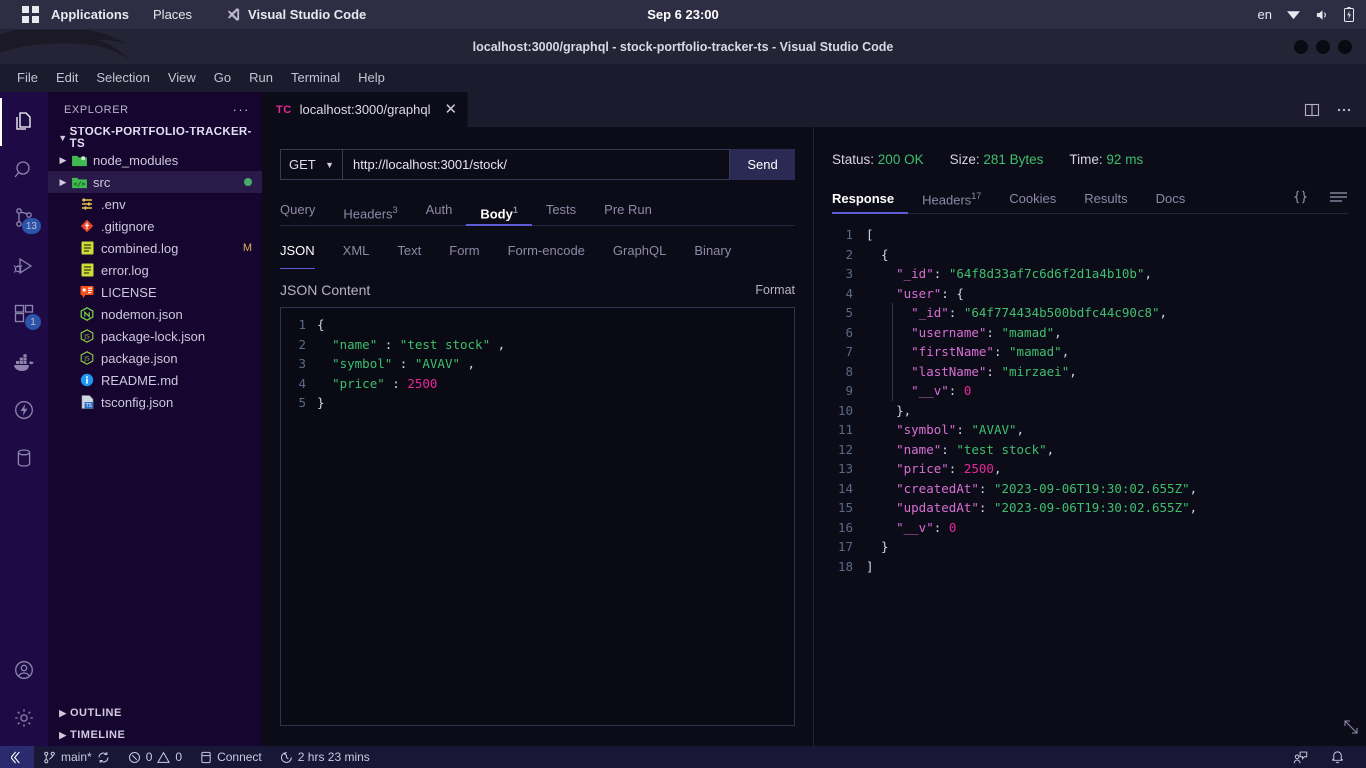  What do you see at coordinates (155, 314) in the screenshot?
I see `tree-item-nodemon: nodemon.json` at bounding box center [155, 314].